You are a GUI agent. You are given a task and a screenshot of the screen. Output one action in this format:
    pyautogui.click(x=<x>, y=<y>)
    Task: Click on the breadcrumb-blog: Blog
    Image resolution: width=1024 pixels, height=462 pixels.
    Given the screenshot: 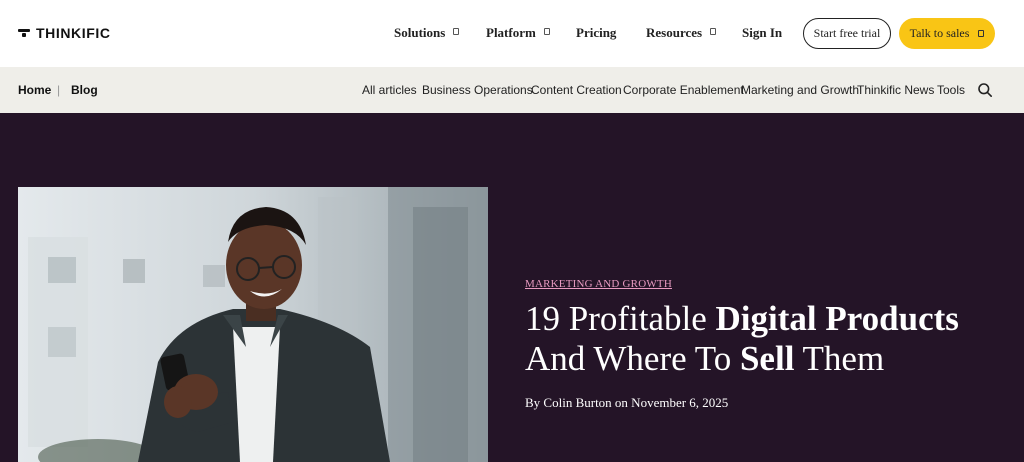 What is the action you would take?
    pyautogui.click(x=84, y=90)
    